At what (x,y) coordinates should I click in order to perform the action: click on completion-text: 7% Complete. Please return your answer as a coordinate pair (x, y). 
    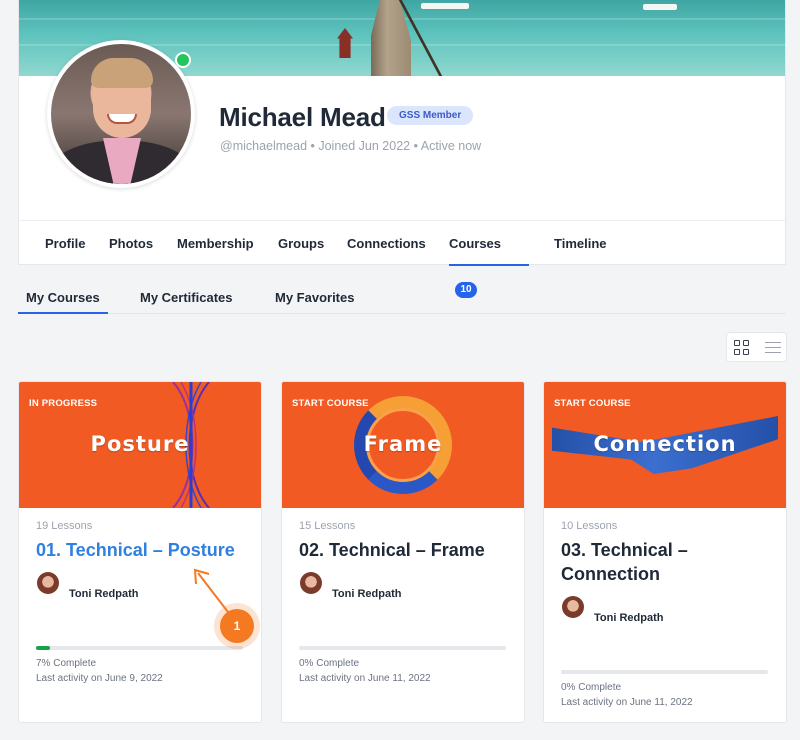
    Looking at the image, I should click on (66, 663).